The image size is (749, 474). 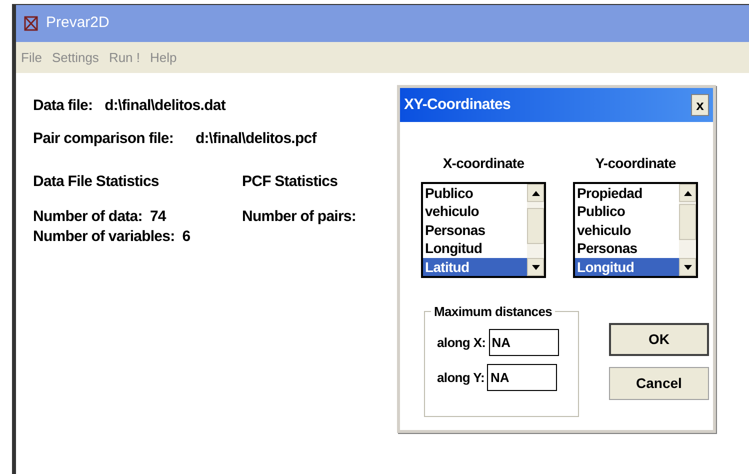 What do you see at coordinates (659, 339) in the screenshot?
I see `ok-button: OK` at bounding box center [659, 339].